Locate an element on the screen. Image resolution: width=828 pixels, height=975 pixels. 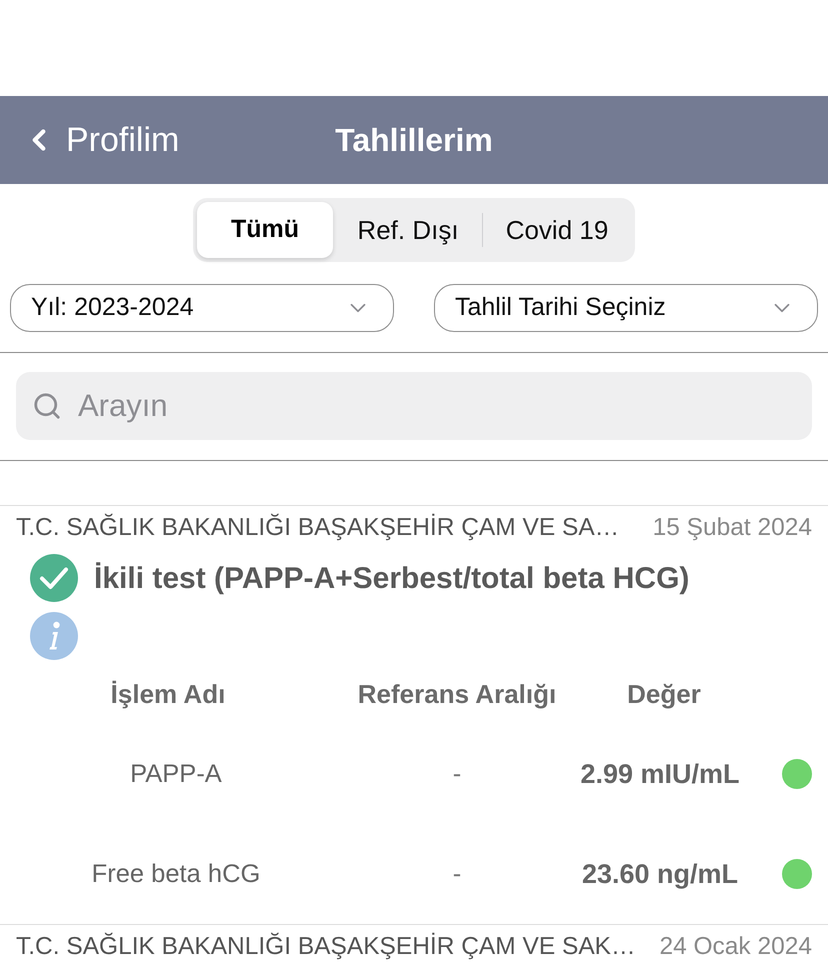
dropdown-select: Yıl: 2023-2024 is located at coordinates (202, 308).